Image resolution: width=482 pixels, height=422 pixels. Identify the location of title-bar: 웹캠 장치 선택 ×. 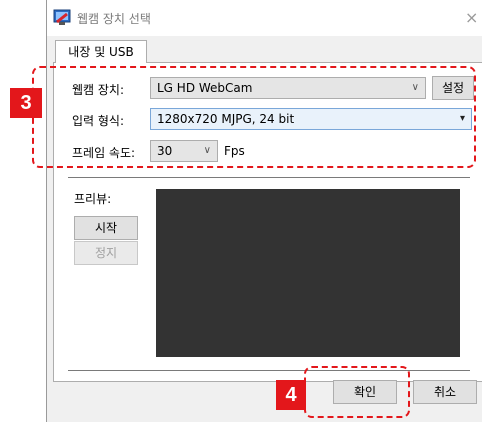
(264, 18).